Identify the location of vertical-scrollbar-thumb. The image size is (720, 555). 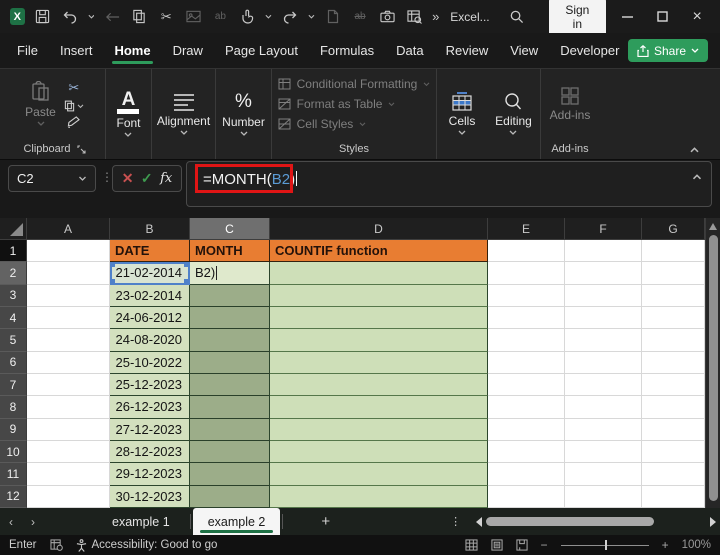
(713, 368).